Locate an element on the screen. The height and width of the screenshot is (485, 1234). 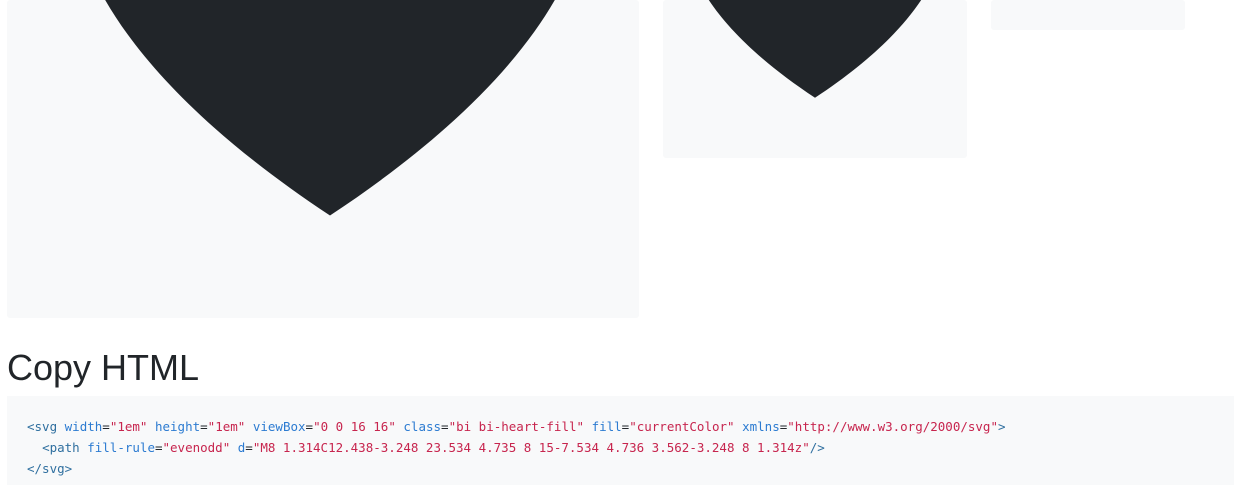
code-token: class is located at coordinates (422, 426).